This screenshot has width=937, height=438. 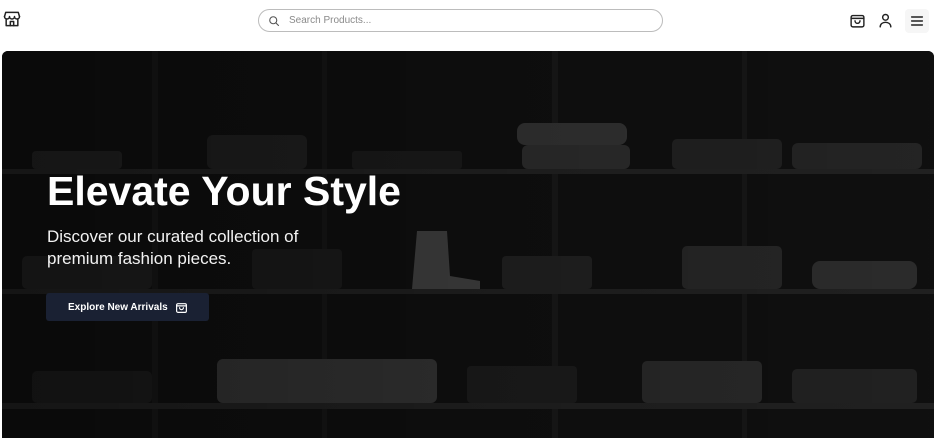 I want to click on search-bar, so click(x=460, y=20).